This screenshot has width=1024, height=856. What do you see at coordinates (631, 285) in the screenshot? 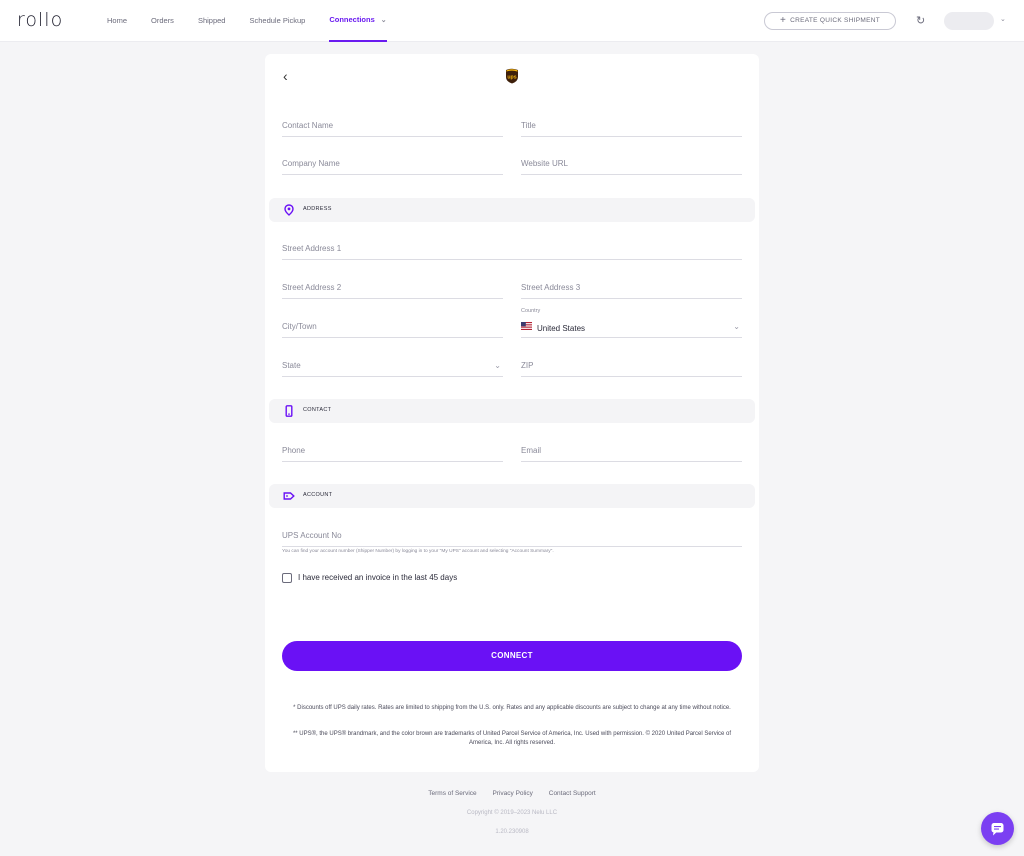
I see `street-address-3-field: Street Address 3` at bounding box center [631, 285].